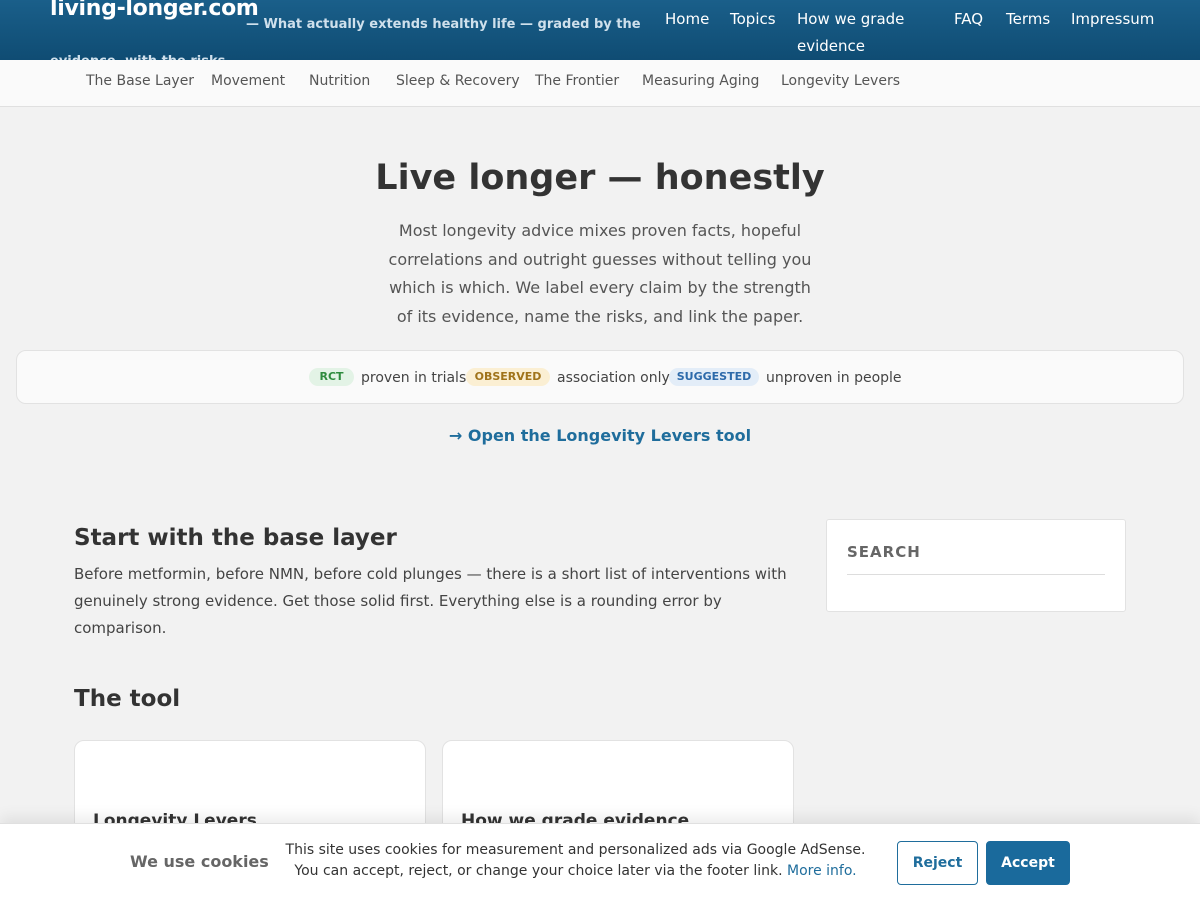 The image size is (1200, 900). Describe the element at coordinates (508, 377) in the screenshot. I see `observed-badge: OBSERVED` at that location.